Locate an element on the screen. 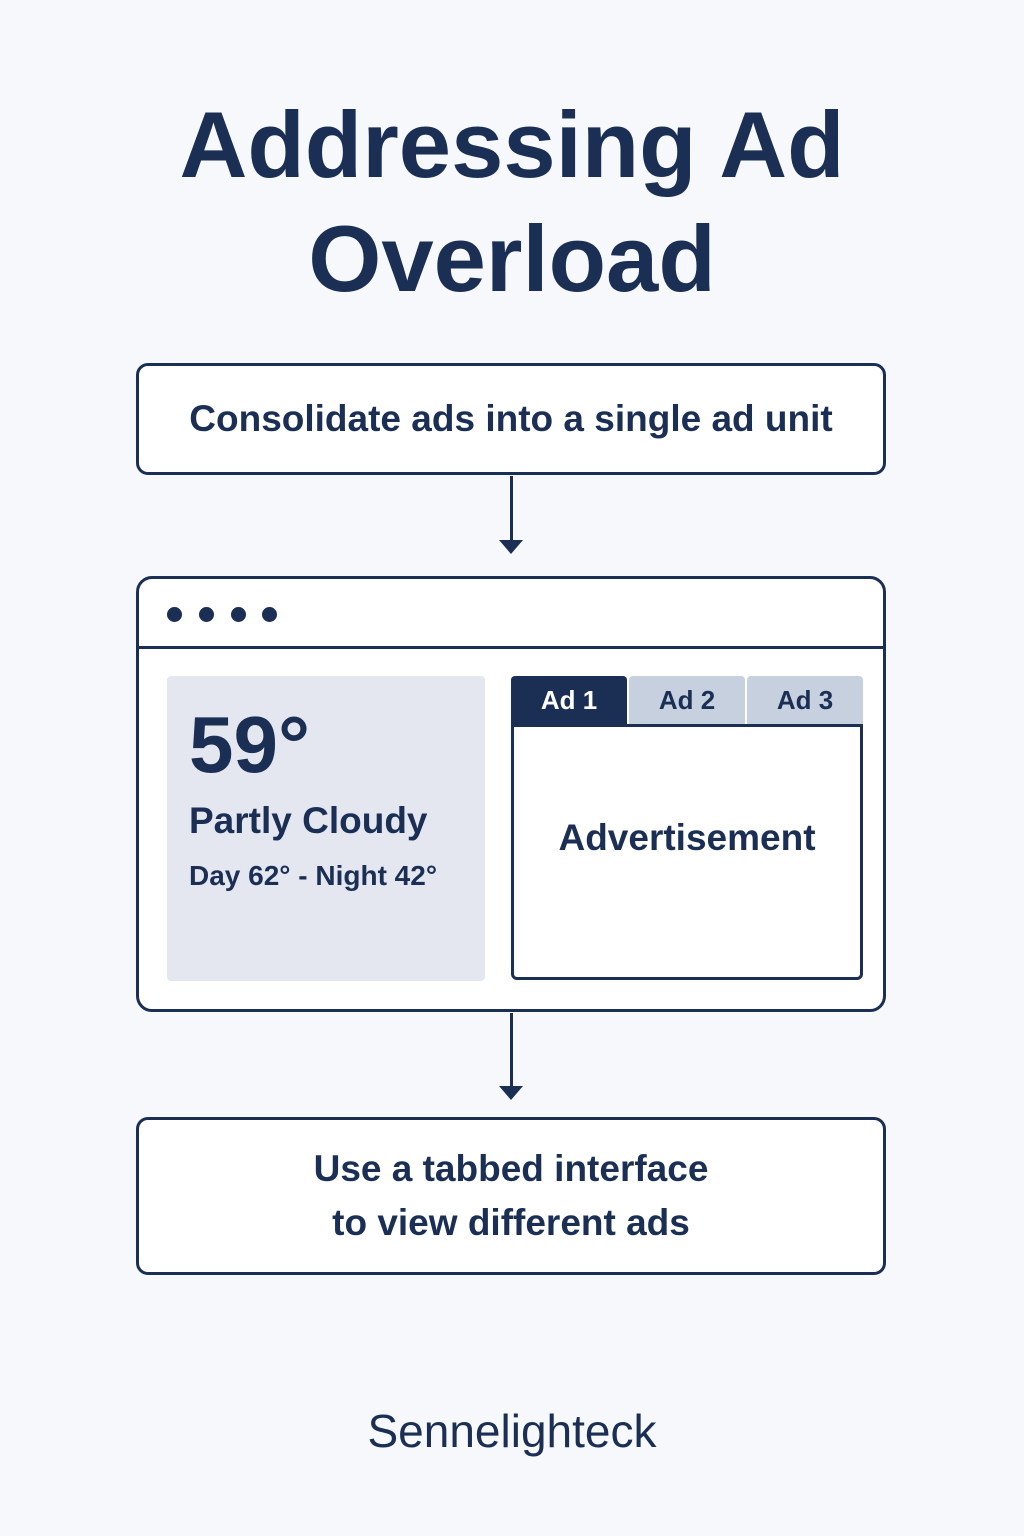 This screenshot has height=1536, width=1024. ad-unit: Ad 1 Ad 2 Ad 3 Advertisement is located at coordinates (687, 828).